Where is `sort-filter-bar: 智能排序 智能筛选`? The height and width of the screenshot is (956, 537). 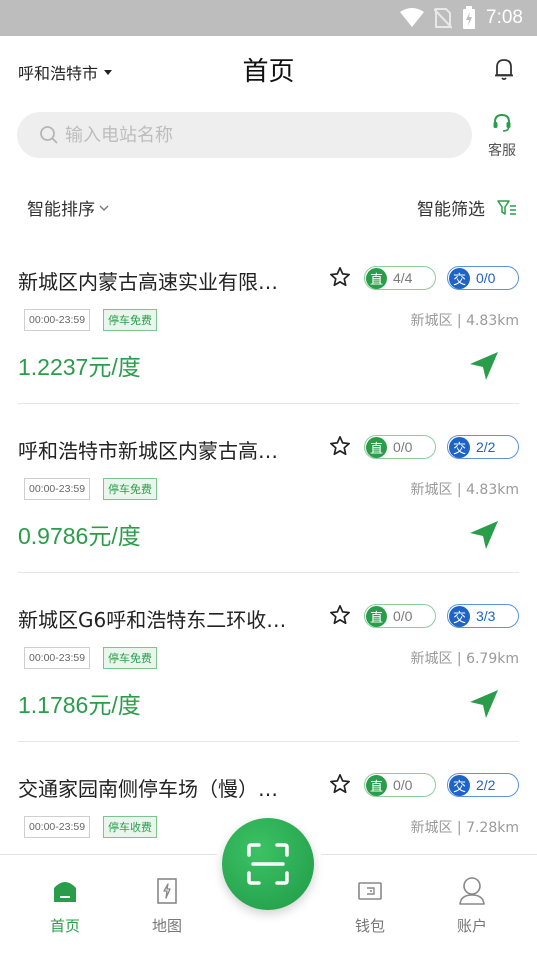 sort-filter-bar: 智能排序 智能筛选 is located at coordinates (268, 206).